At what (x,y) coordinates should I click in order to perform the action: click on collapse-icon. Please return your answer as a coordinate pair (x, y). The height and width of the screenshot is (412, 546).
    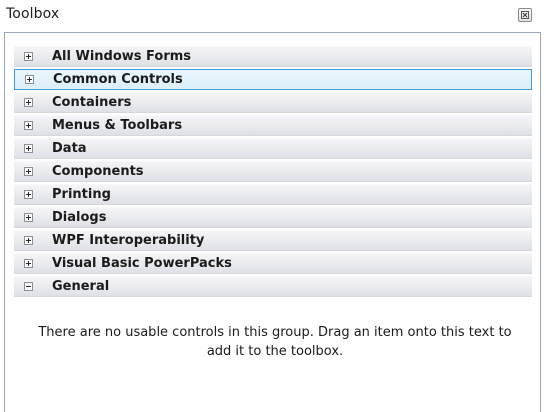
    Looking at the image, I should click on (28, 286).